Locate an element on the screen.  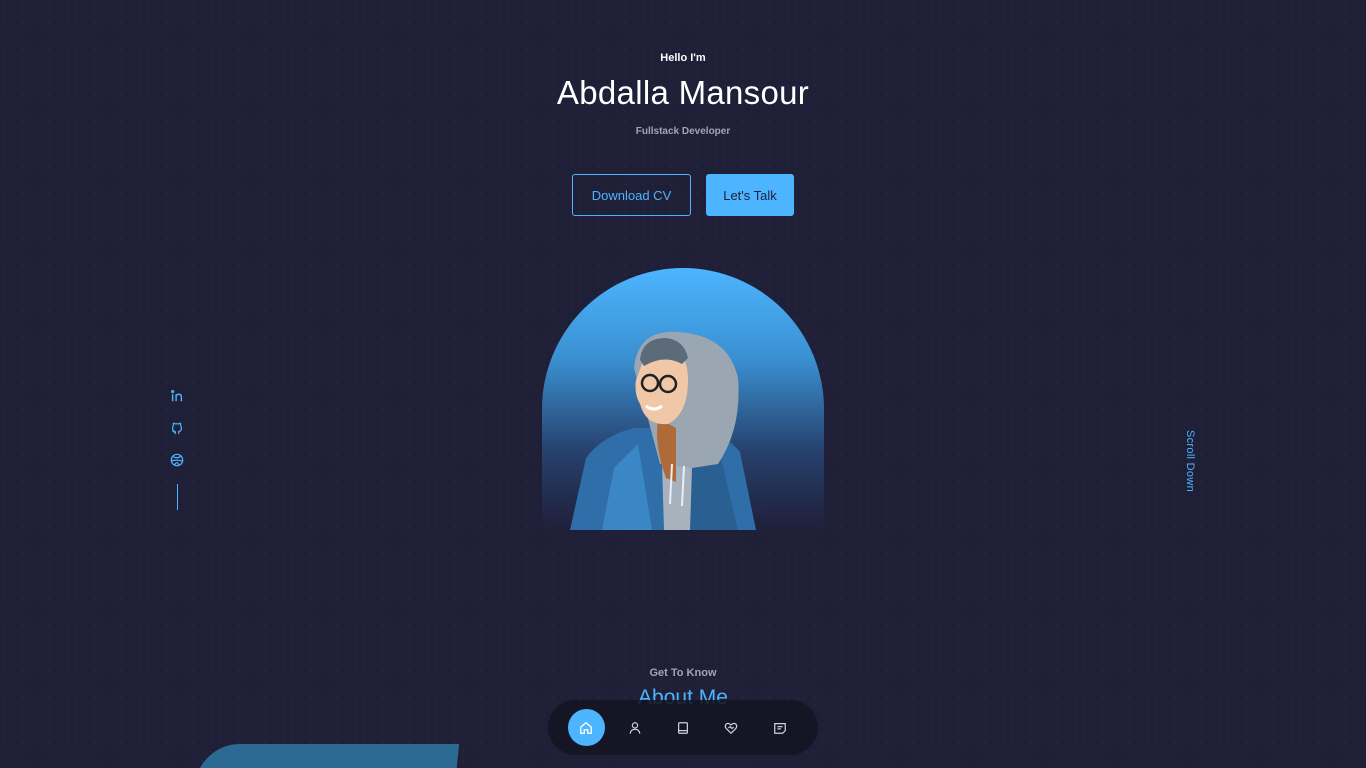
user-icon is located at coordinates (635, 727).